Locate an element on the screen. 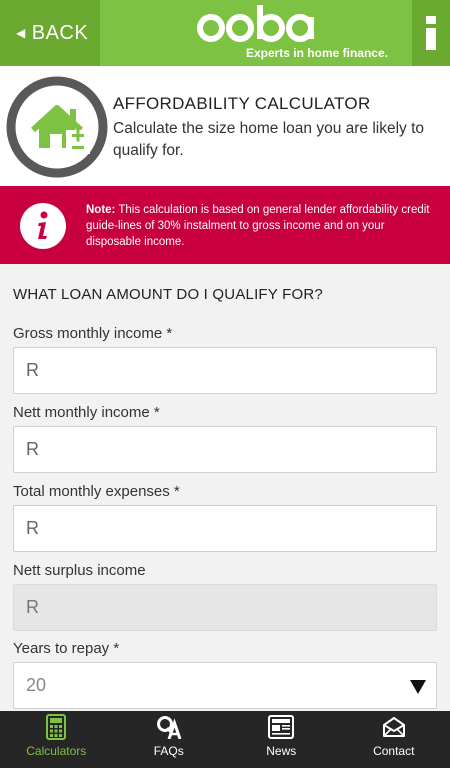 The height and width of the screenshot is (768, 450). calculator-title: AFFORDABILITY CALCULATOR is located at coordinates (242, 103).